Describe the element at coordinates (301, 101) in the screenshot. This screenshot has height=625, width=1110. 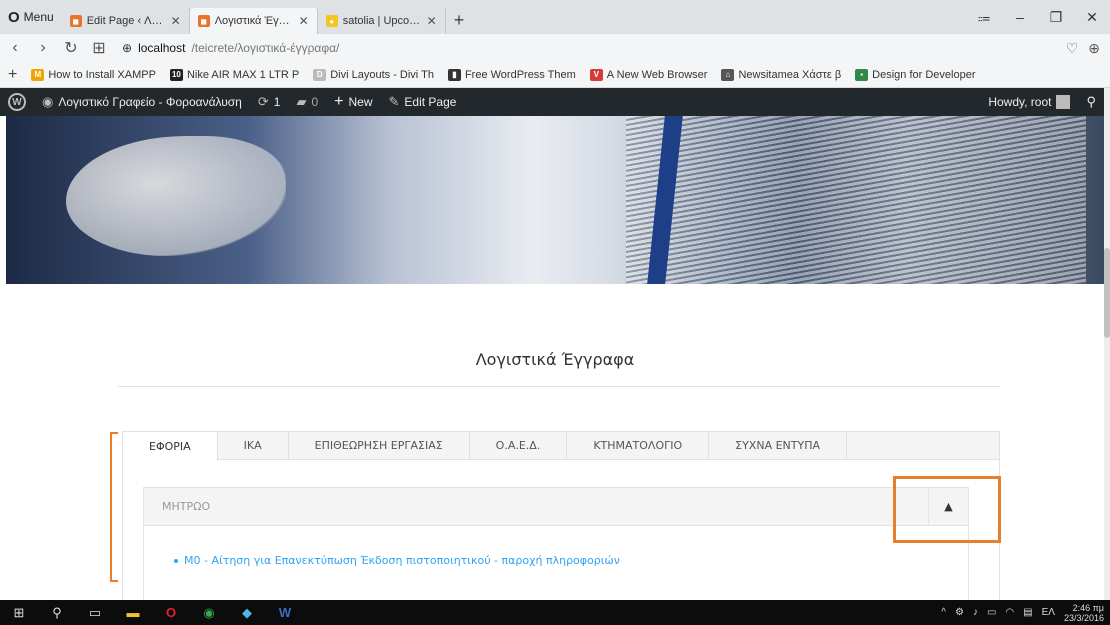
I see `comment-icon: ▰` at that location.